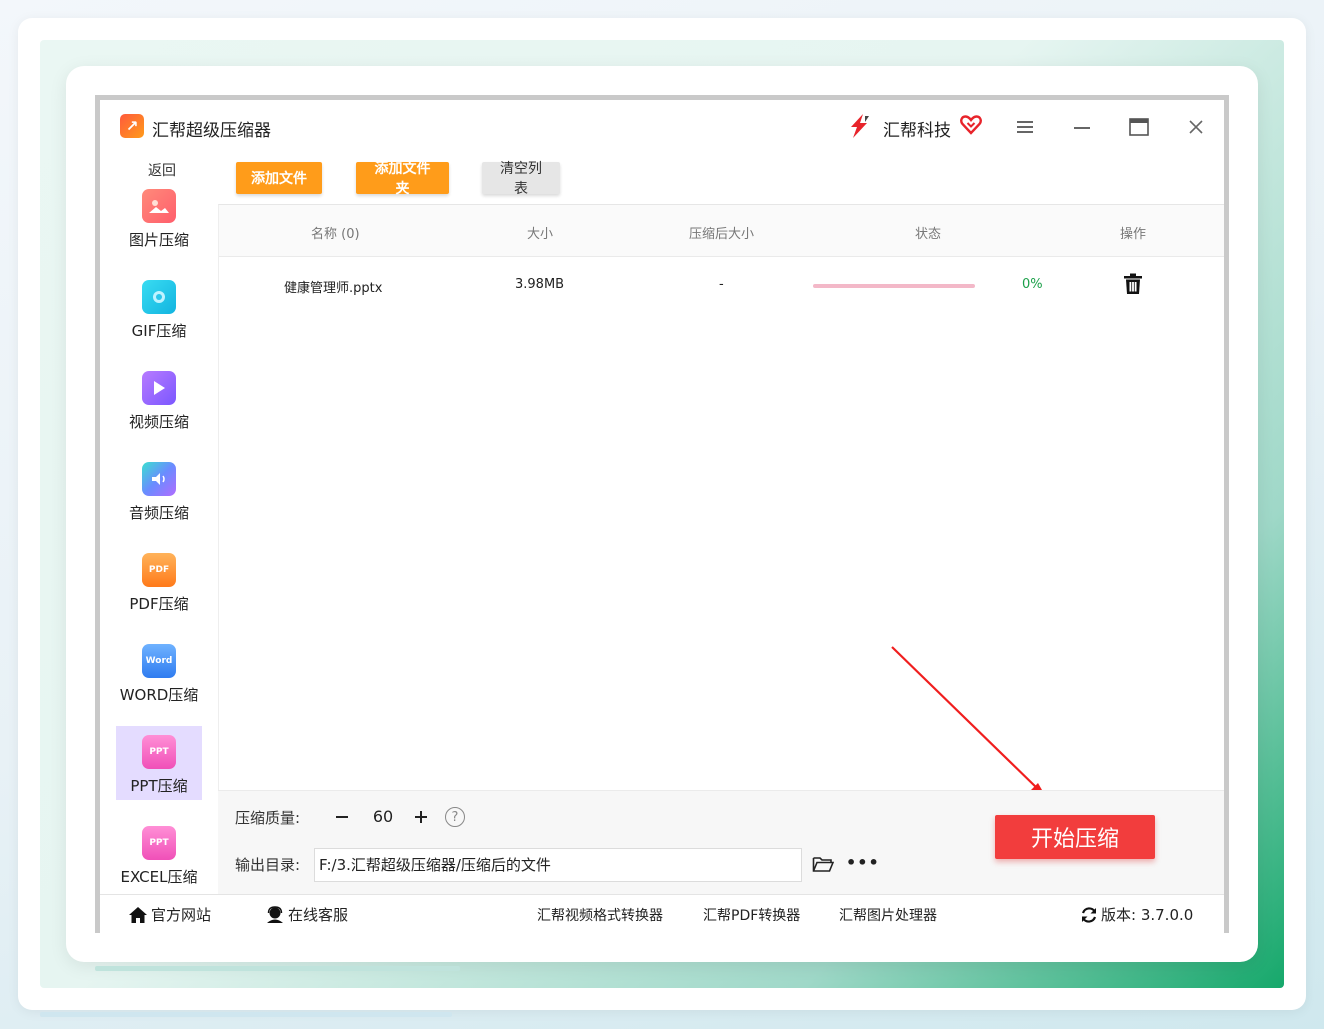  I want to click on refresh-icon, so click(1089, 914).